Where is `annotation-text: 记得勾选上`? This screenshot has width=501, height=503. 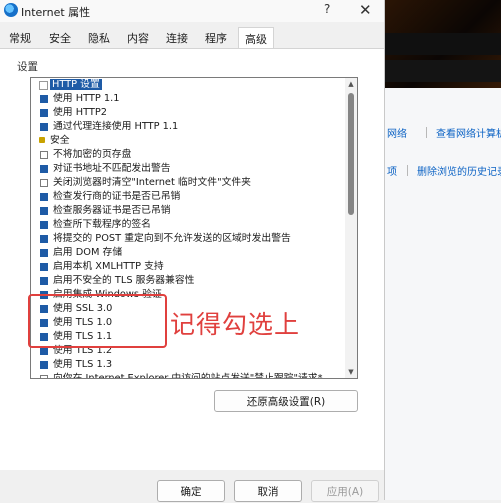 annotation-text: 记得勾选上 is located at coordinates (235, 324).